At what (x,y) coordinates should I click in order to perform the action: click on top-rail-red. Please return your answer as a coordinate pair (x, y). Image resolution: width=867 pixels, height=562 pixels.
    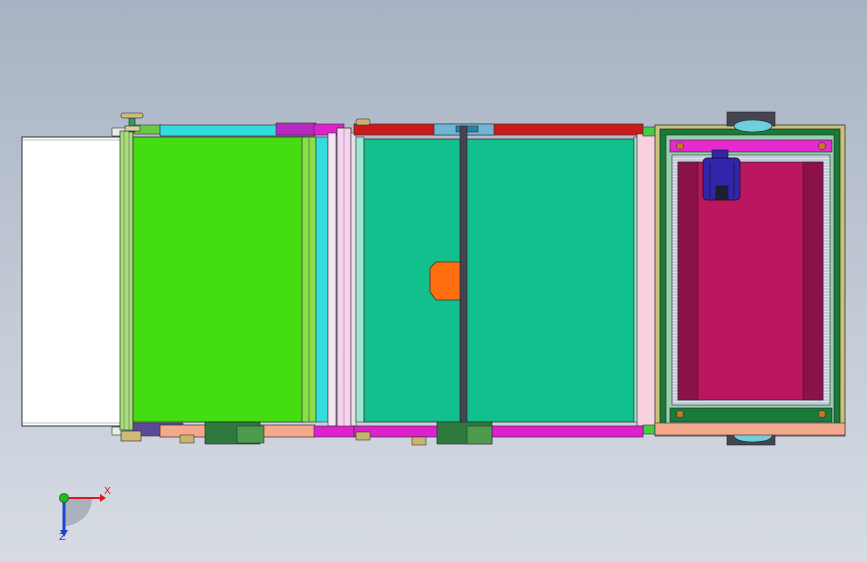
    Looking at the image, I should click on (498, 127).